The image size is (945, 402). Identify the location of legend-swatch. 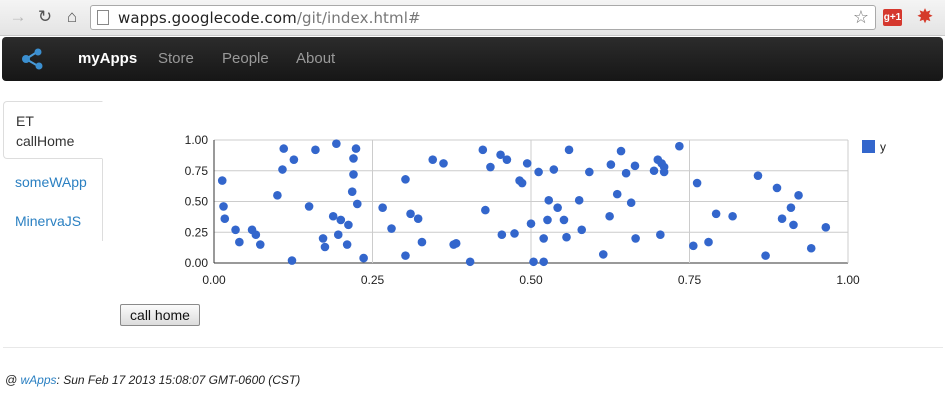
(868, 146).